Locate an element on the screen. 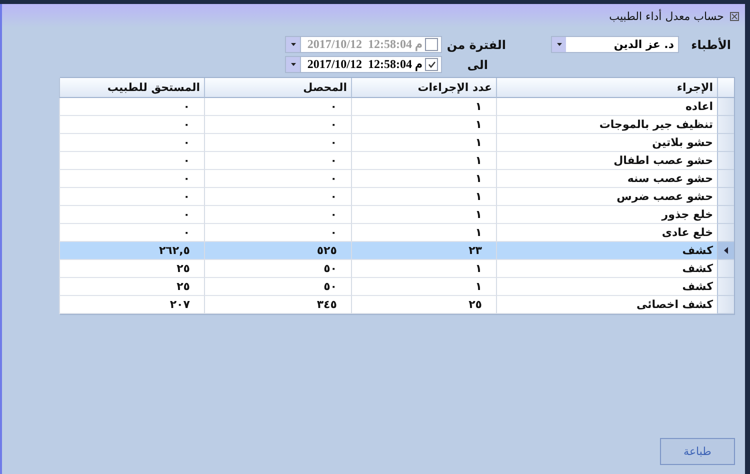 Image resolution: width=750 pixels, height=474 pixels. table-cell: حشو عصب اطفال is located at coordinates (606, 161).